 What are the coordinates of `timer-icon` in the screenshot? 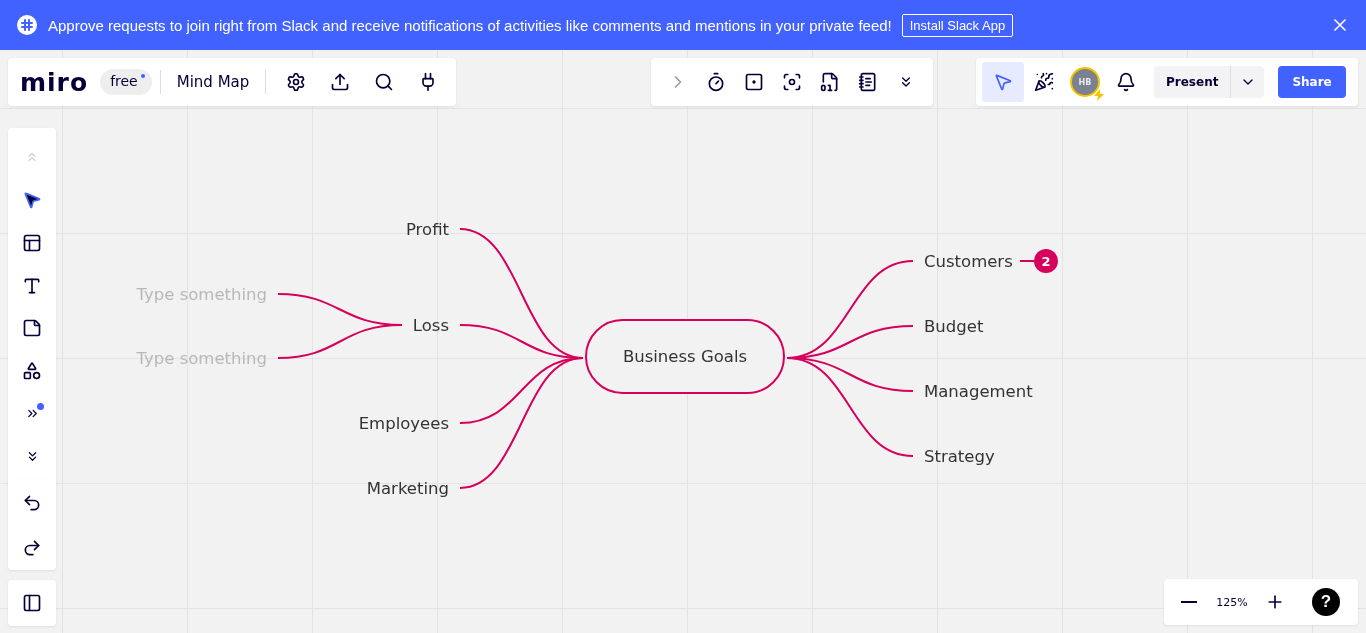 It's located at (716, 82).